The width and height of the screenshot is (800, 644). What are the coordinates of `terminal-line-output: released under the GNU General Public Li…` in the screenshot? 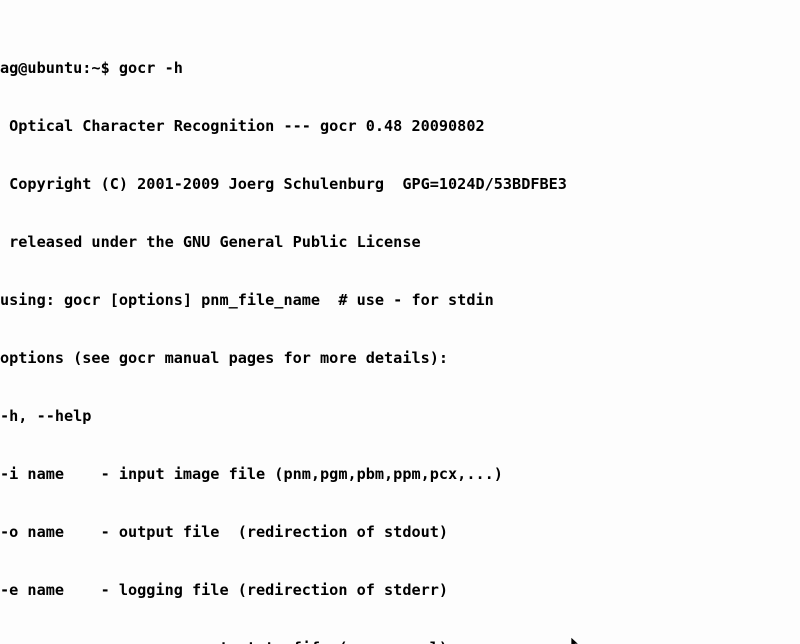 It's located at (210, 242).